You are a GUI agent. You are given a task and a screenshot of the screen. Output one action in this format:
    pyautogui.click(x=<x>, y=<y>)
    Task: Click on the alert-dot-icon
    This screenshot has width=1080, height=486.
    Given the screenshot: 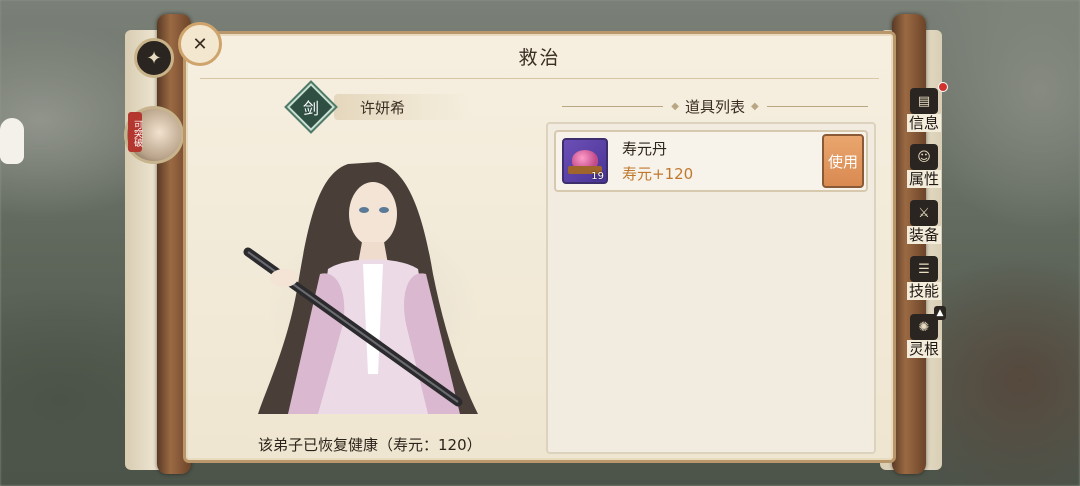 What is the action you would take?
    pyautogui.click(x=943, y=87)
    